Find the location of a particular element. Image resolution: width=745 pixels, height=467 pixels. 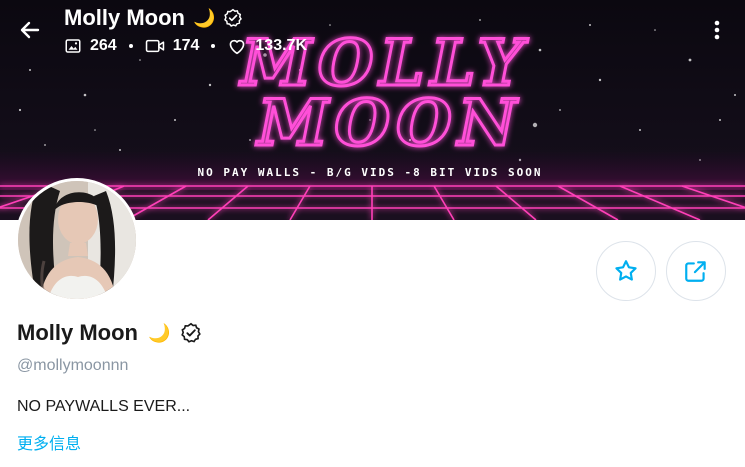

avatar is located at coordinates (77, 240).